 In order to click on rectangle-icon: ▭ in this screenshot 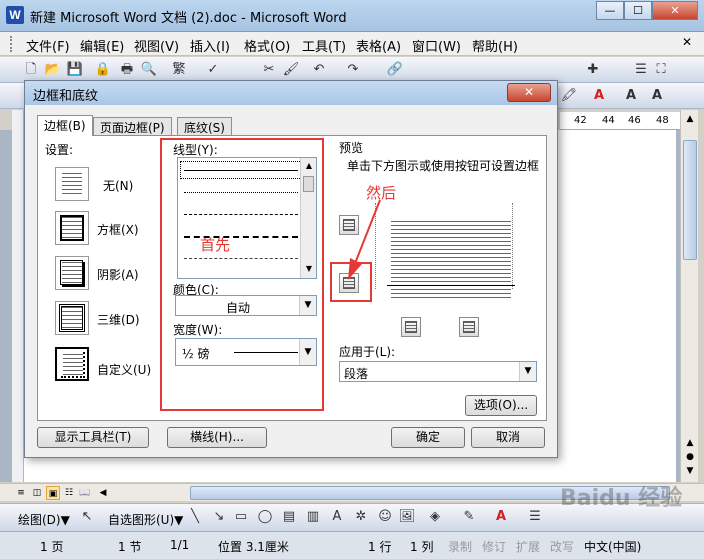, I will do `click(241, 517)`.